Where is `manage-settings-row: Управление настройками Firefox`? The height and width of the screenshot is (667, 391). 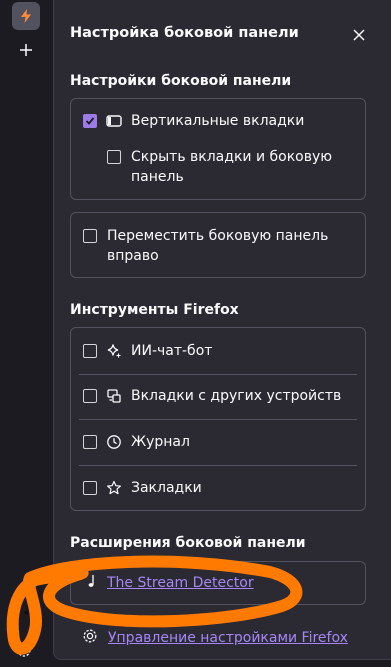 manage-settings-row: Управление настройками Firefox is located at coordinates (215, 638).